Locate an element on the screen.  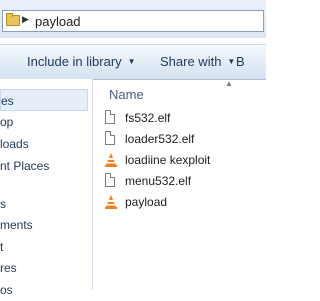
share-with-button: Share with ▼ is located at coordinates (197, 61).